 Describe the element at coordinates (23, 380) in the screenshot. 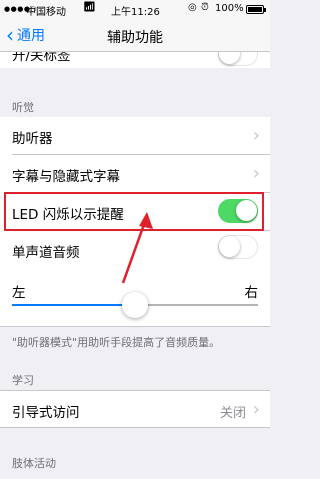

I see `learning-section-header: 学习` at that location.